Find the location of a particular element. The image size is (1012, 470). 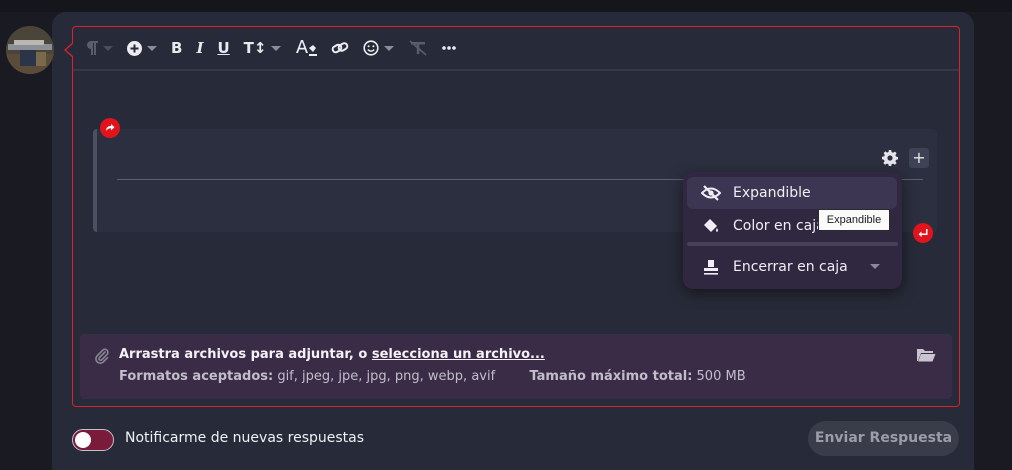

max-size-value: 500 MB is located at coordinates (719, 376).